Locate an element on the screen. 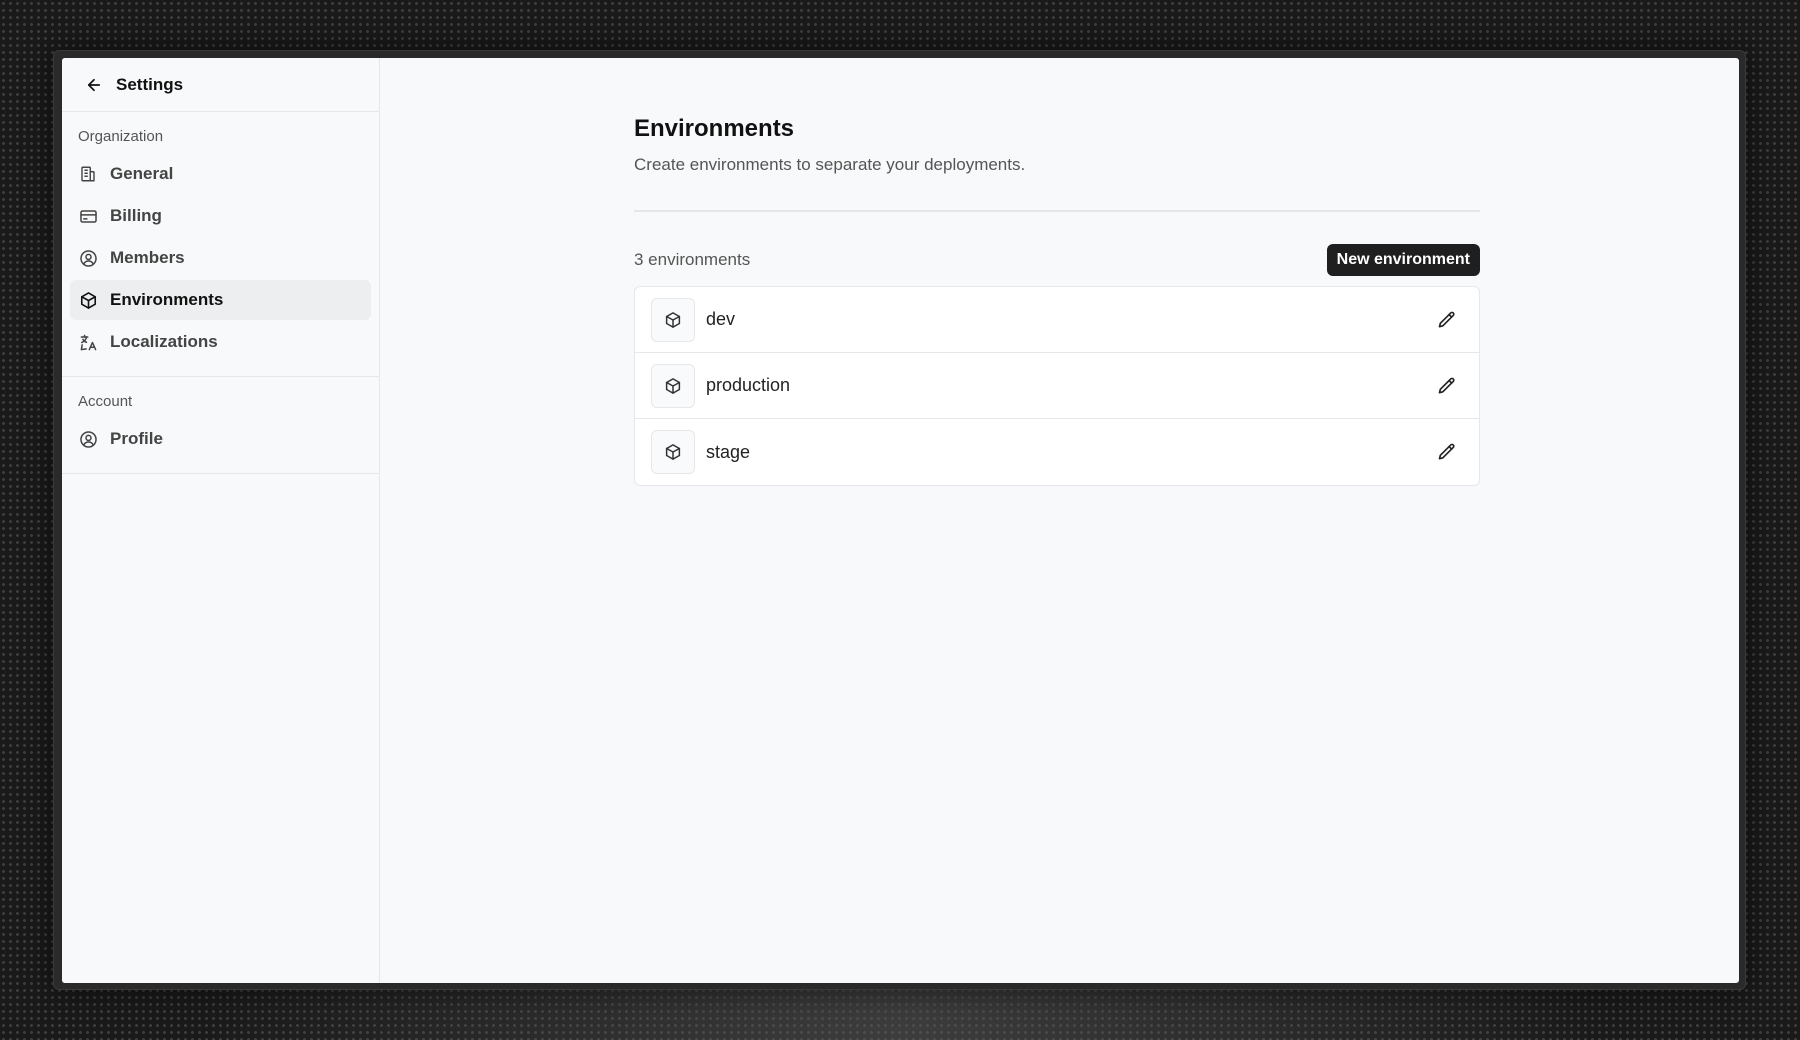  sidebar-item-environments: Environments is located at coordinates (220, 300).